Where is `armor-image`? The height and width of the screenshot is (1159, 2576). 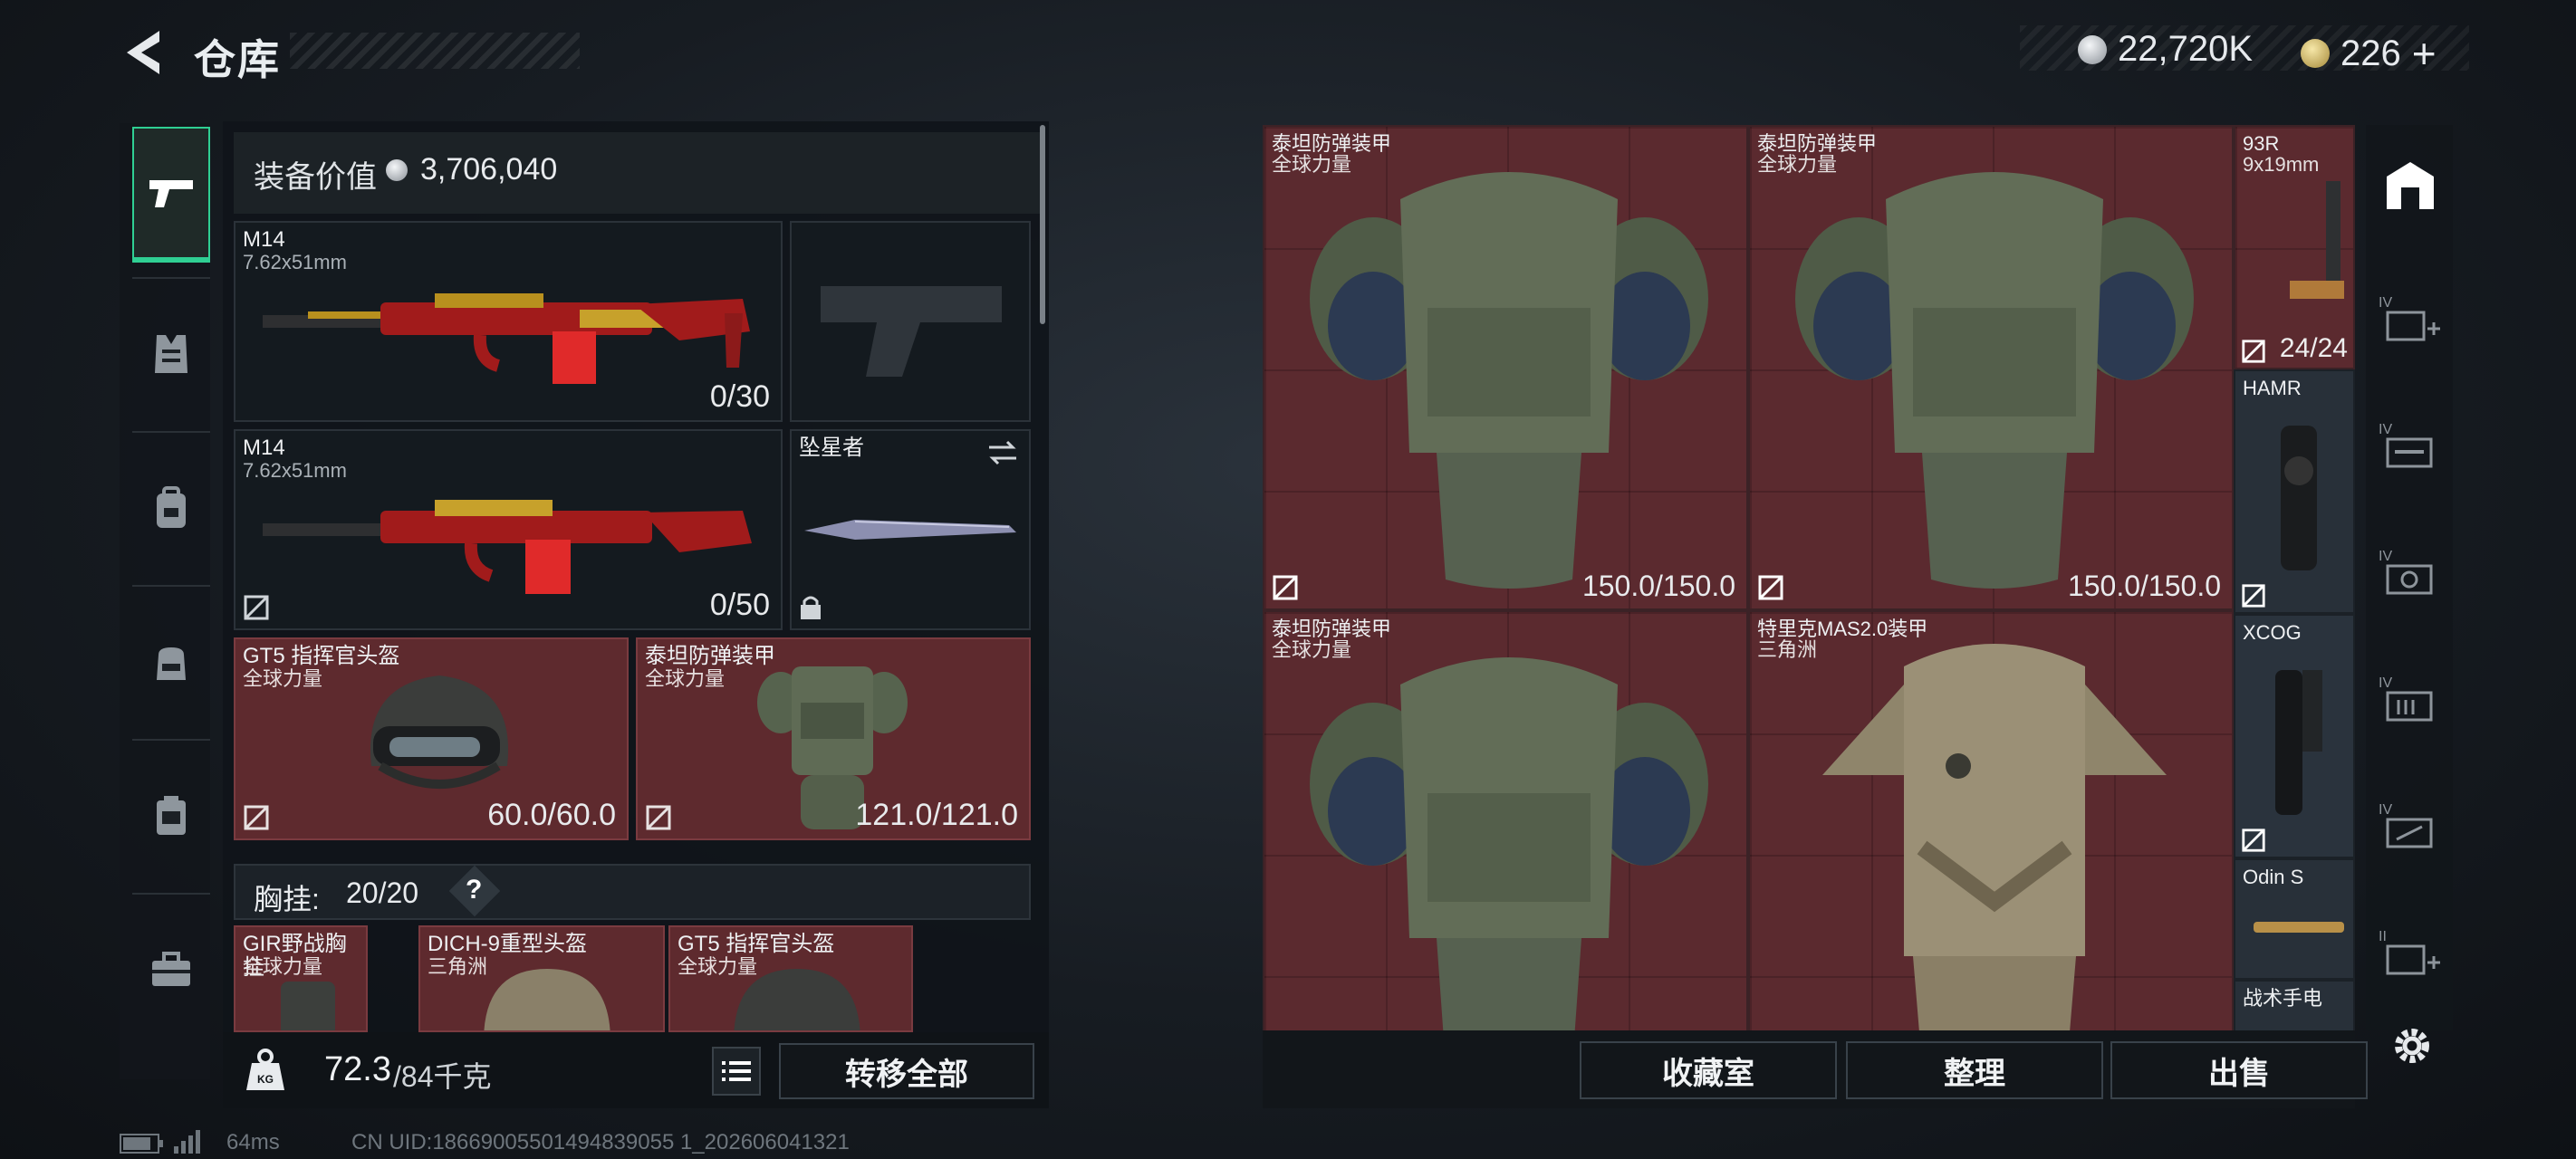
armor-image is located at coordinates (1509, 380).